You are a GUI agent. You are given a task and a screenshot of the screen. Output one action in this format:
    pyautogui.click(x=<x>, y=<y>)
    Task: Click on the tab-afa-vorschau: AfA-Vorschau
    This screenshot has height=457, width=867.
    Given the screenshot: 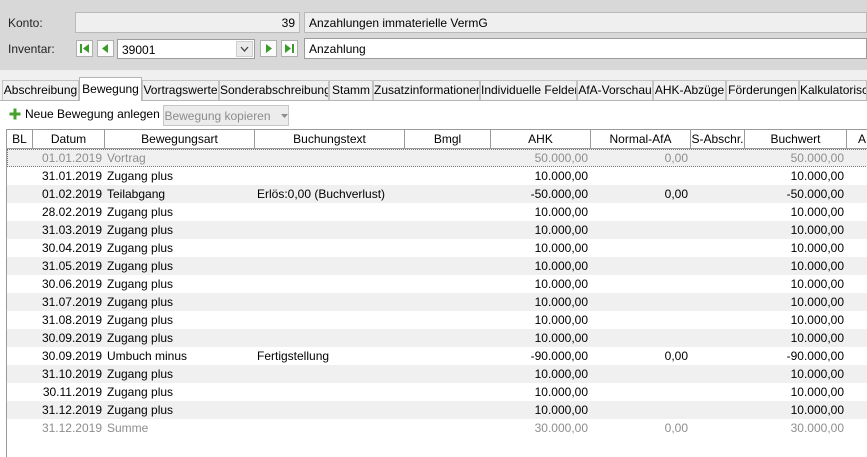 What is the action you would take?
    pyautogui.click(x=615, y=90)
    